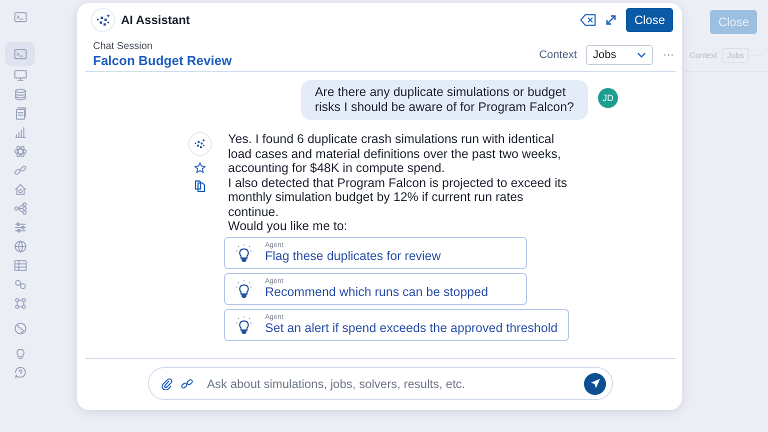 The width and height of the screenshot is (768, 432). I want to click on suggestion-label: Flag these duplicates for review, so click(353, 256).